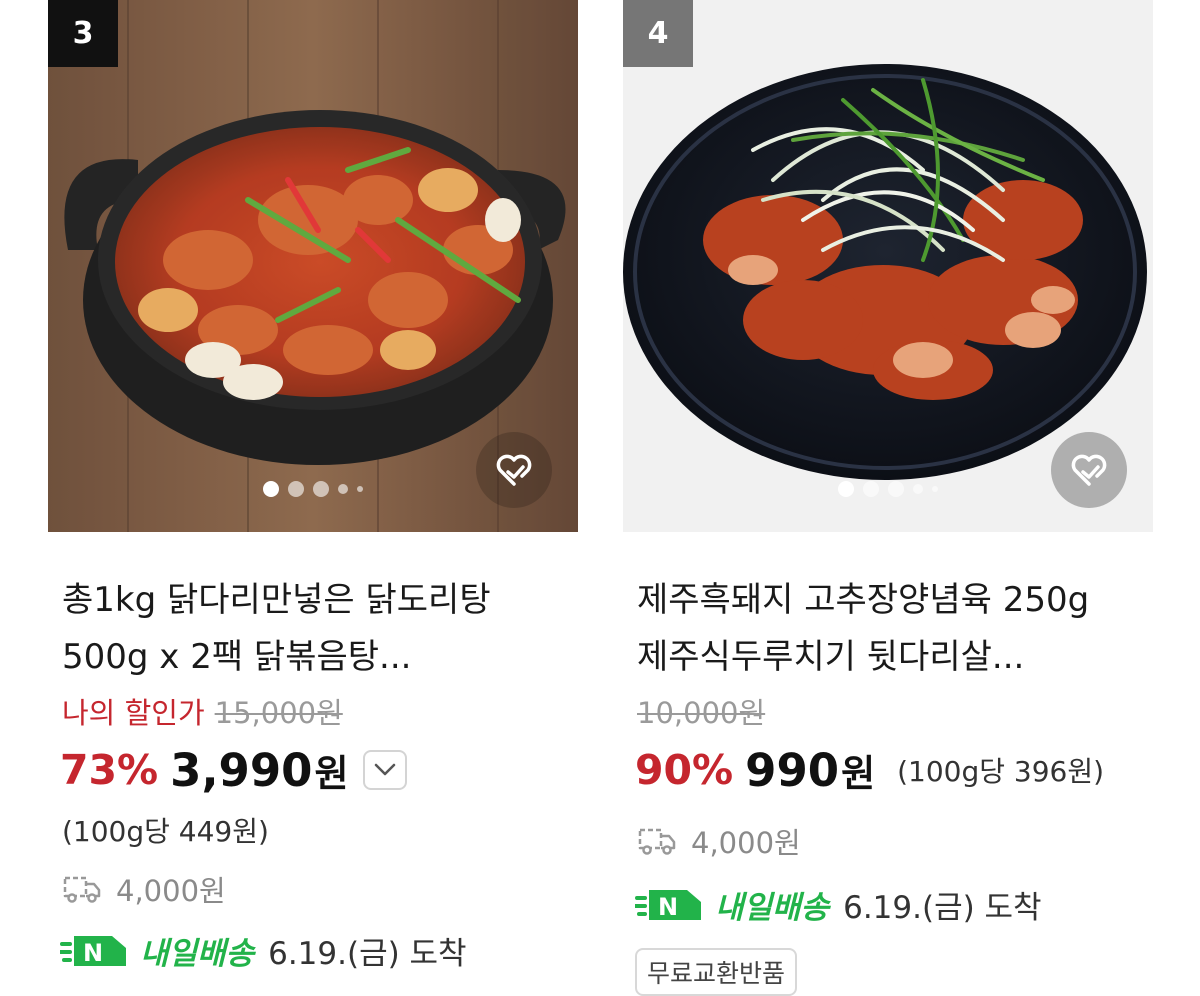 The height and width of the screenshot is (996, 1200). What do you see at coordinates (83, 33) in the screenshot?
I see `rank-badge: 3` at bounding box center [83, 33].